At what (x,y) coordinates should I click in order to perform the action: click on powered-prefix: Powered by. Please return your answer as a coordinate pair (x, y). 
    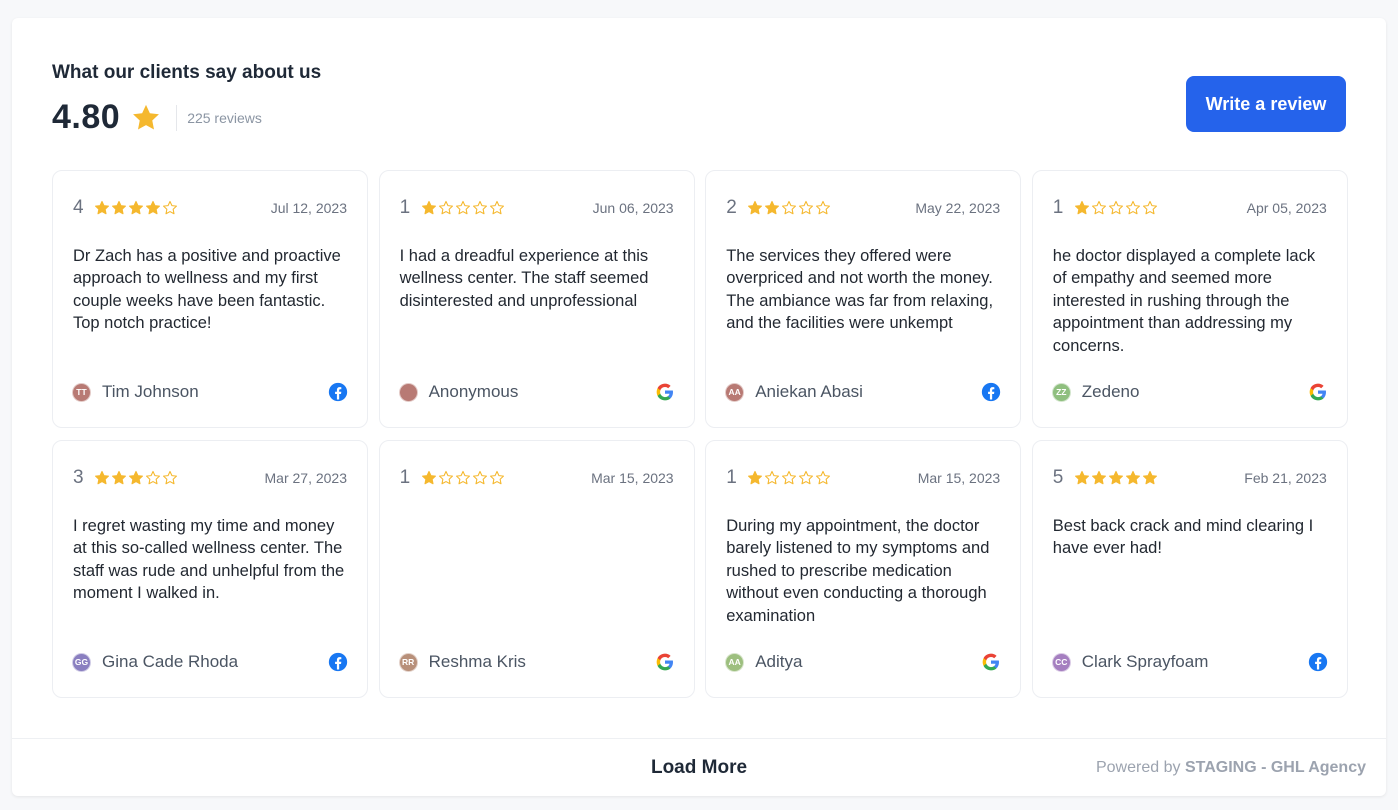
    Looking at the image, I should click on (1138, 767).